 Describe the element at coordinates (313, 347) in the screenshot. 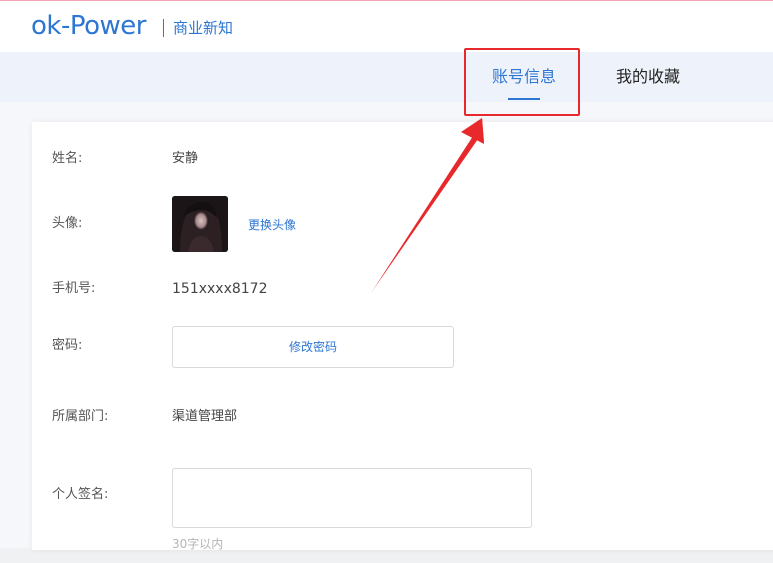

I see `change-password-button: 修改密码` at that location.